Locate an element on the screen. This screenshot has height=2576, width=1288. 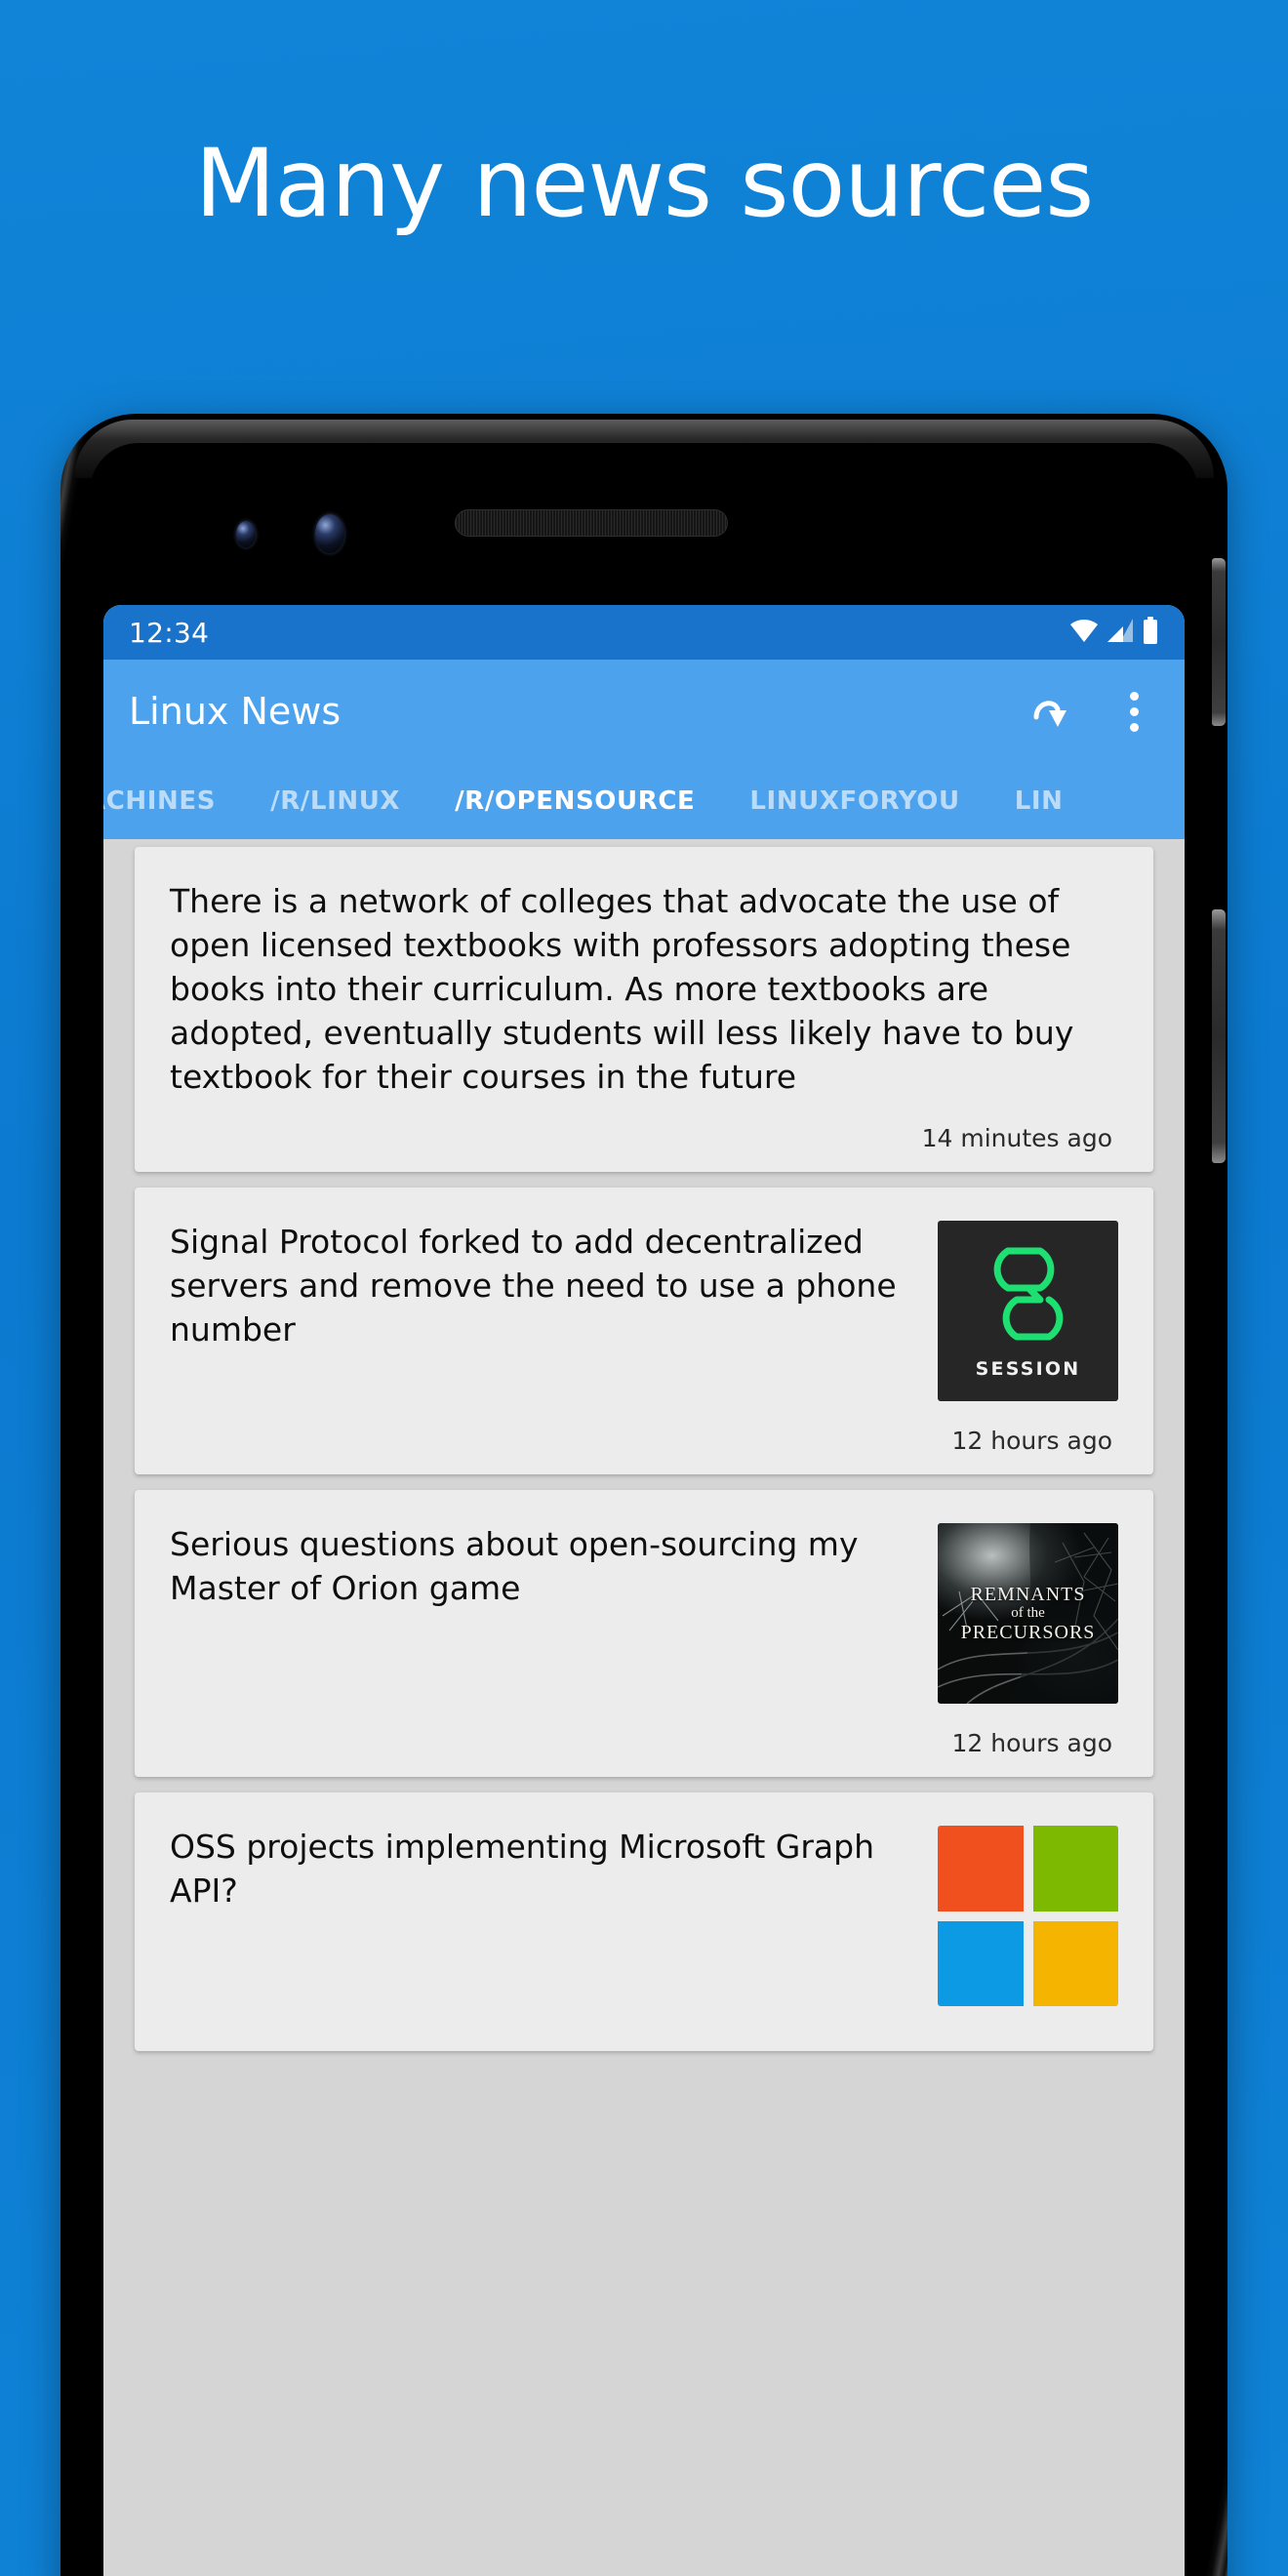
status-bar: 12:34 is located at coordinates (644, 632).